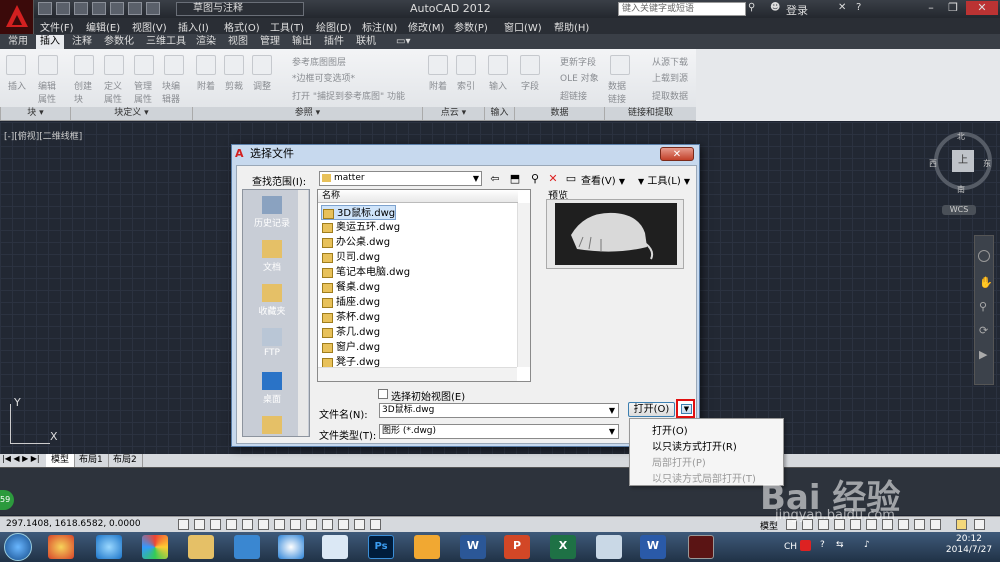 This screenshot has height=562, width=1000. Describe the element at coordinates (517, 547) in the screenshot. I see `powerpoint-icon: P` at that location.